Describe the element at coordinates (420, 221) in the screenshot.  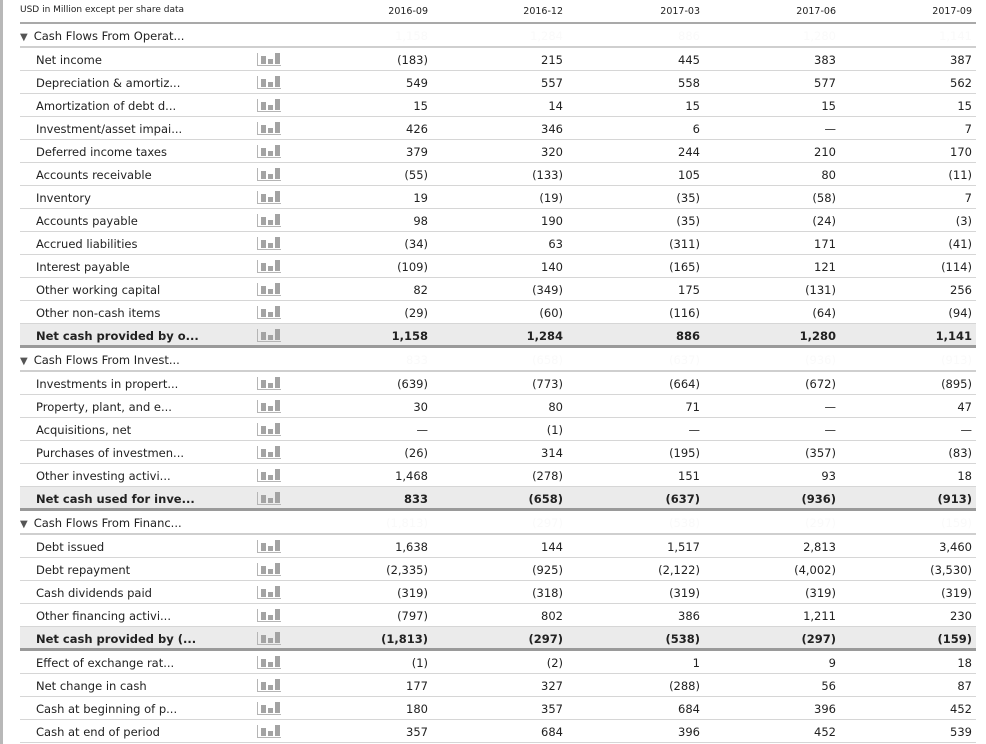
I see `cell-value: 98` at that location.